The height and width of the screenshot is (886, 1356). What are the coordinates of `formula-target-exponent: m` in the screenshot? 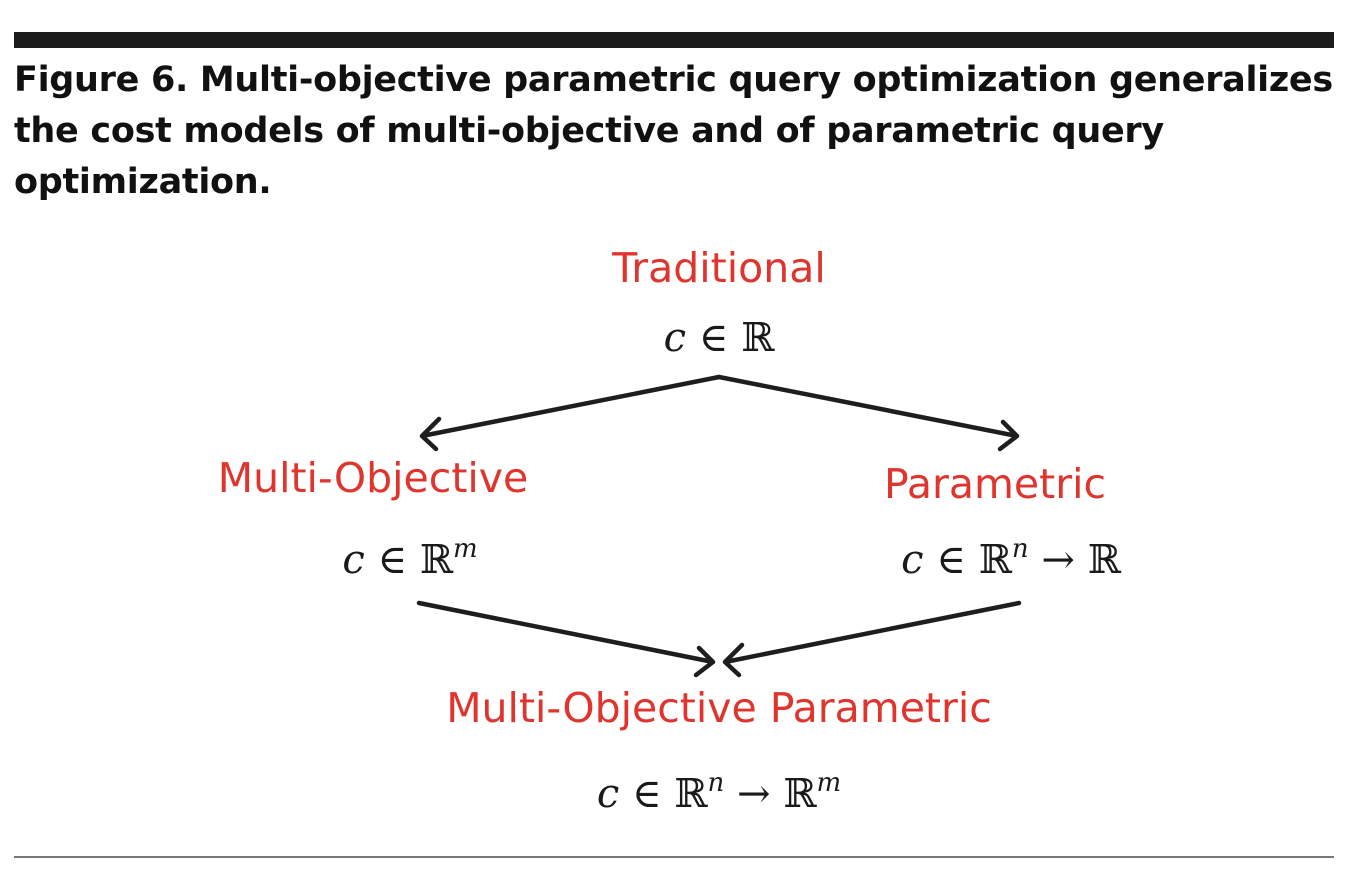 It's located at (829, 783).